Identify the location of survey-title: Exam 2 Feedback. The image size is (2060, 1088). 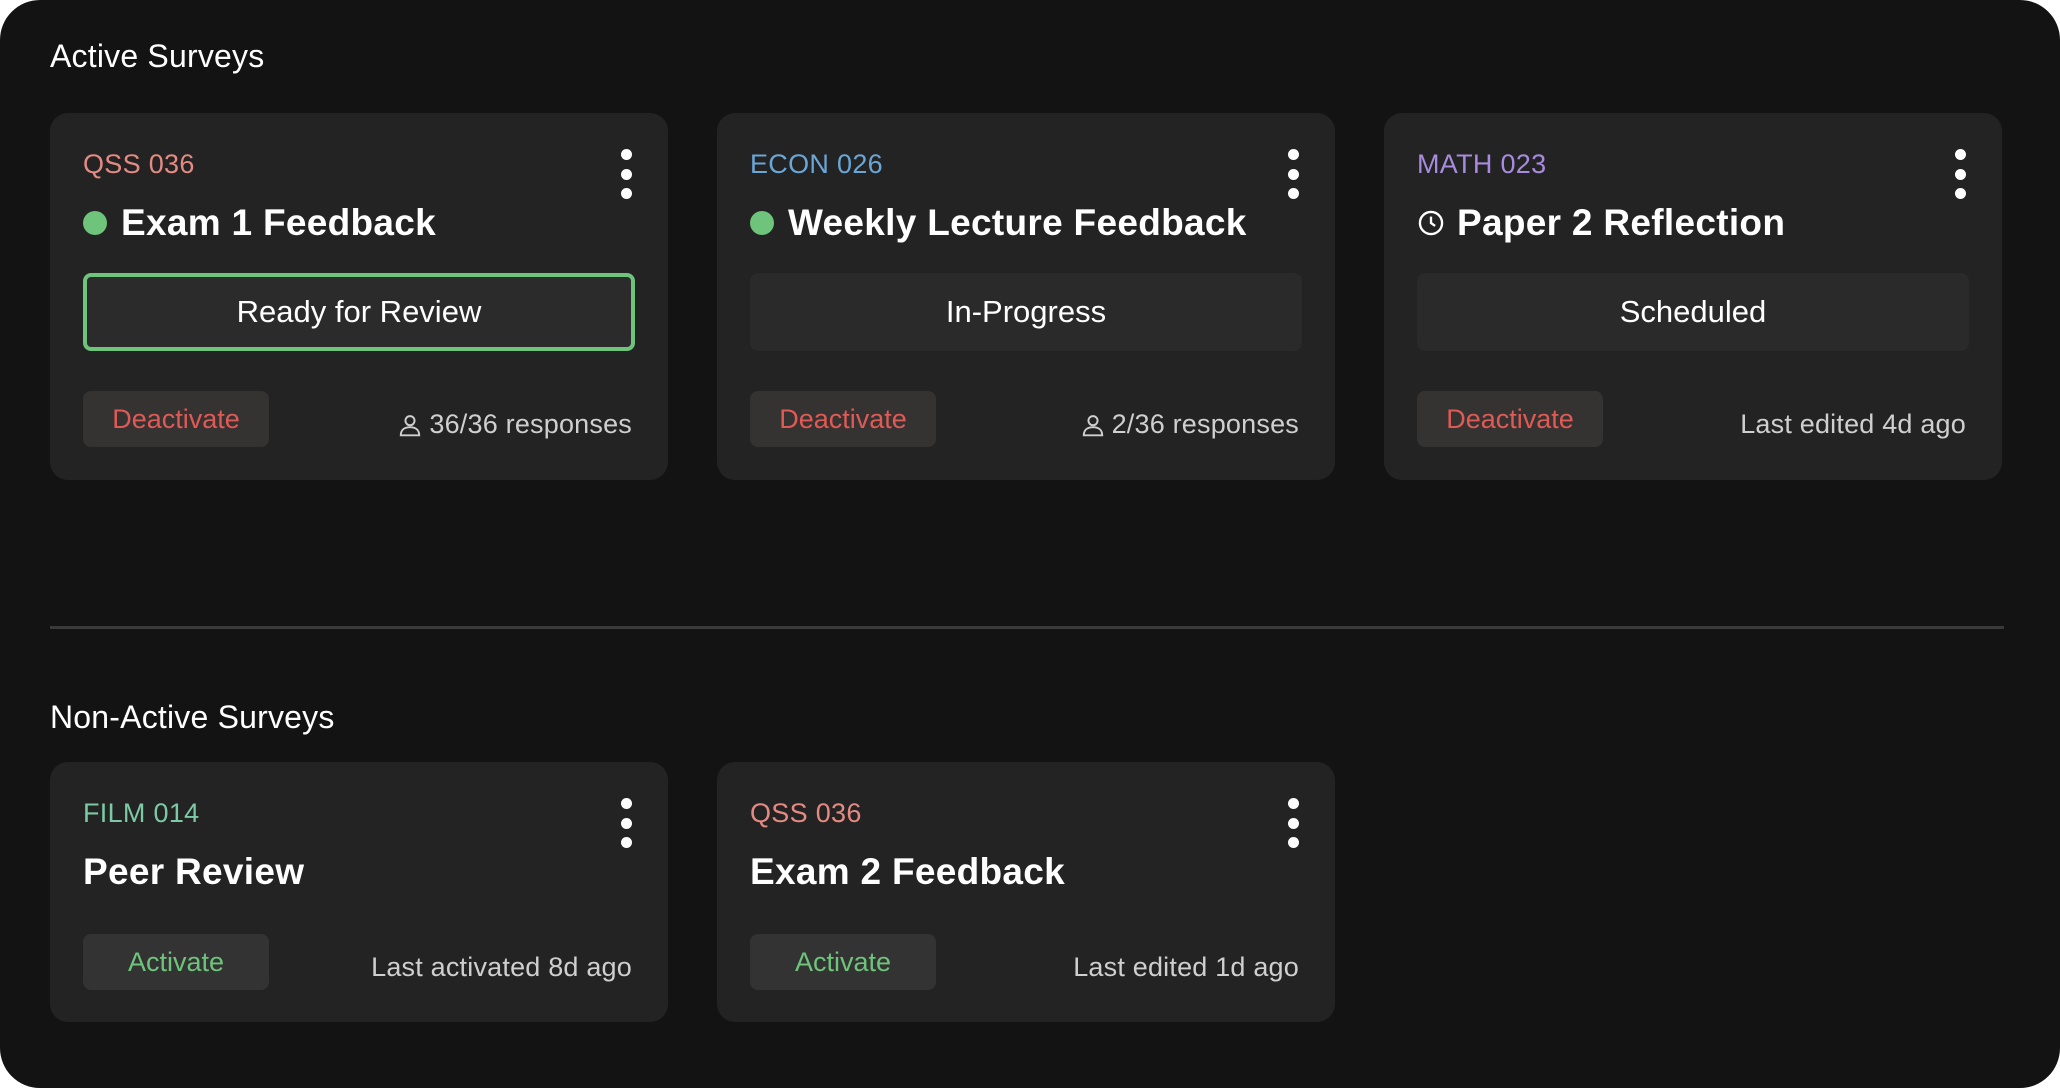
(908, 871).